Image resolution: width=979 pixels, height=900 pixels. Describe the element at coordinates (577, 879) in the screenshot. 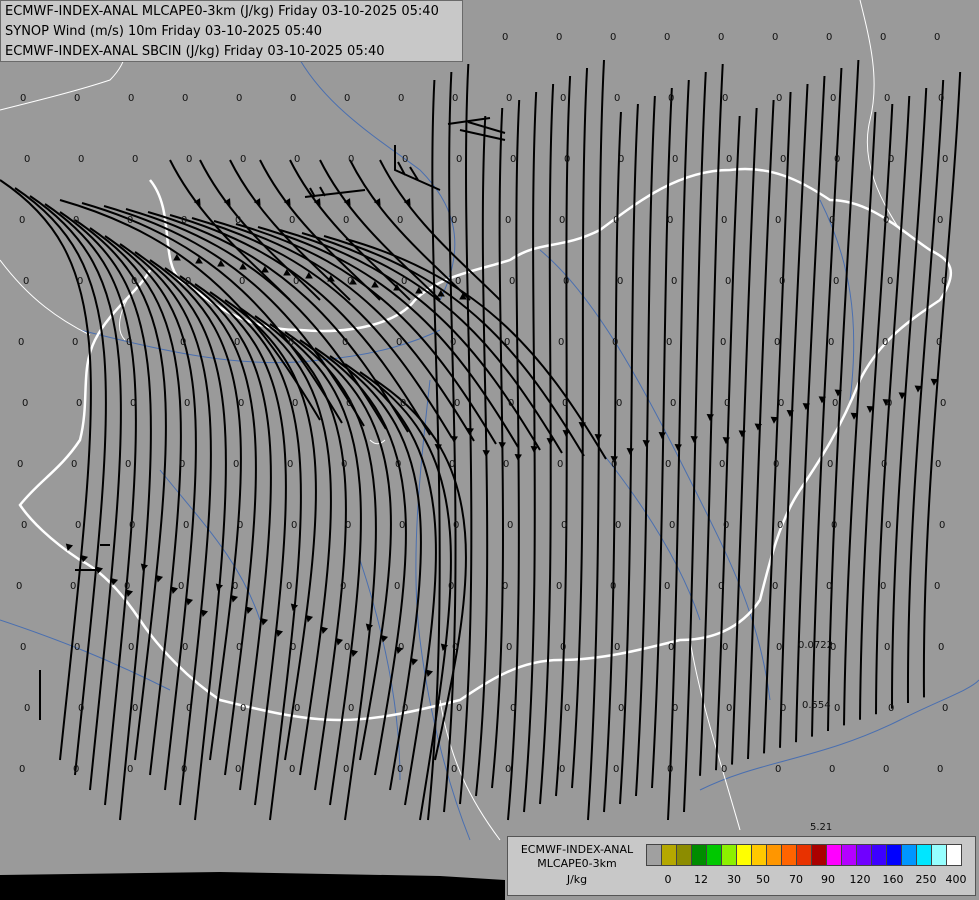

I see `legend-unit: J/kg` at that location.